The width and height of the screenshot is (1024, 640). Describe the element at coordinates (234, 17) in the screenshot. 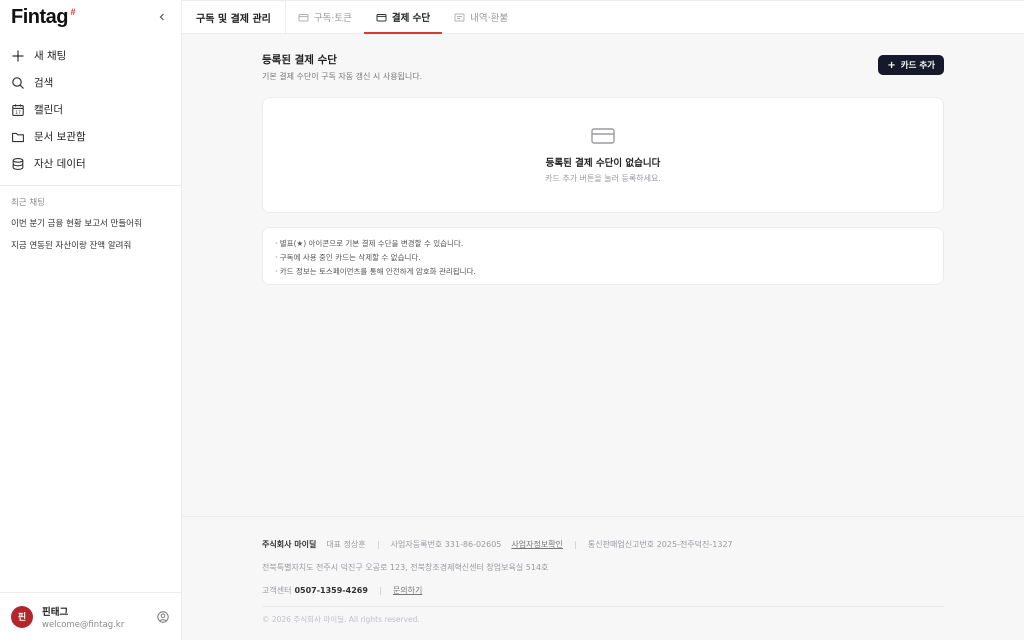

I see `page-title: 구독 및 결제 관리` at that location.